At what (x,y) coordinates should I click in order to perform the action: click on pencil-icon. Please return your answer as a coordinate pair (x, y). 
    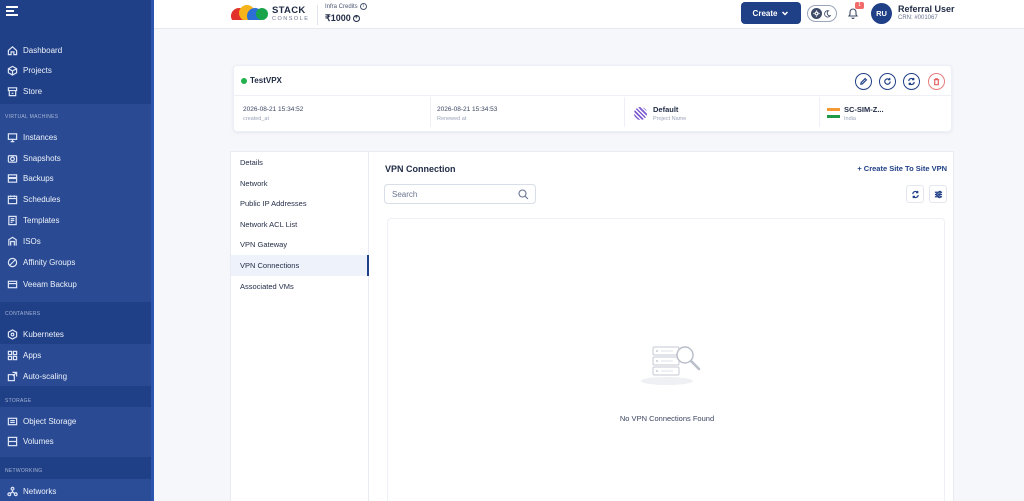
    Looking at the image, I should click on (864, 81).